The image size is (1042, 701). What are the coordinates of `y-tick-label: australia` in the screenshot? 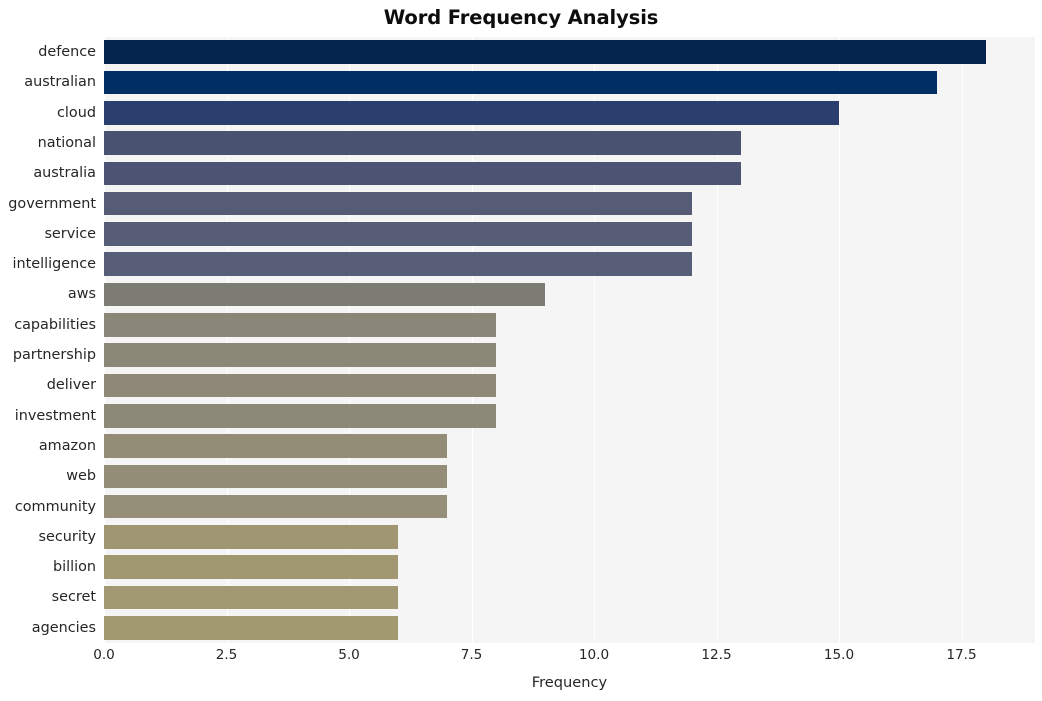 It's located at (64, 173).